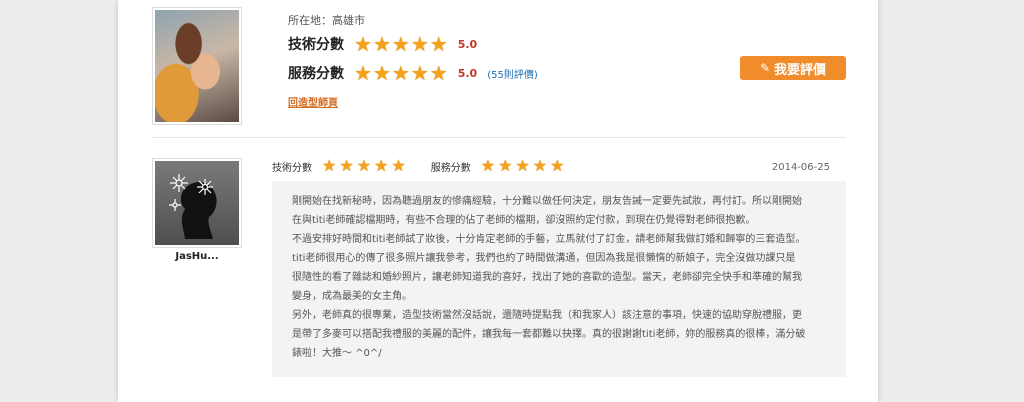 This screenshot has width=1024, height=402. I want to click on write-review-button: ✎ 我要評價, so click(793, 68).